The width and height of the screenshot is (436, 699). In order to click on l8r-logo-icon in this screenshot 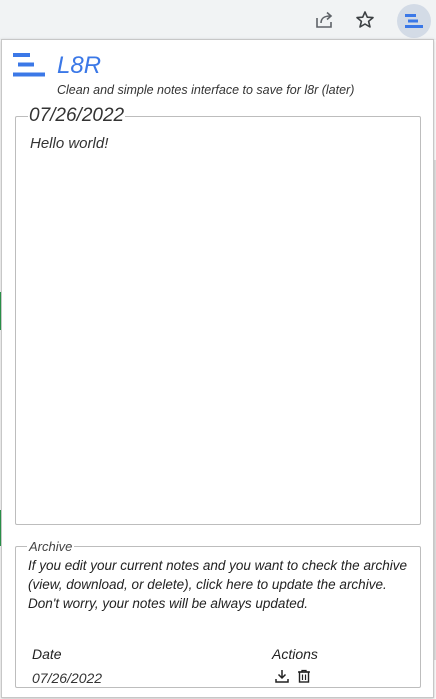, I will do `click(29, 65)`.